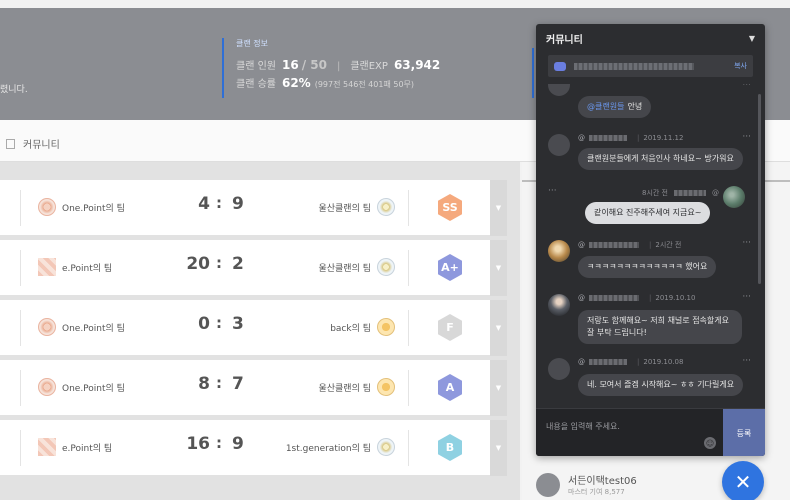 The image size is (790, 500). I want to click on team-b: 1st.generation의 팀, so click(340, 447).